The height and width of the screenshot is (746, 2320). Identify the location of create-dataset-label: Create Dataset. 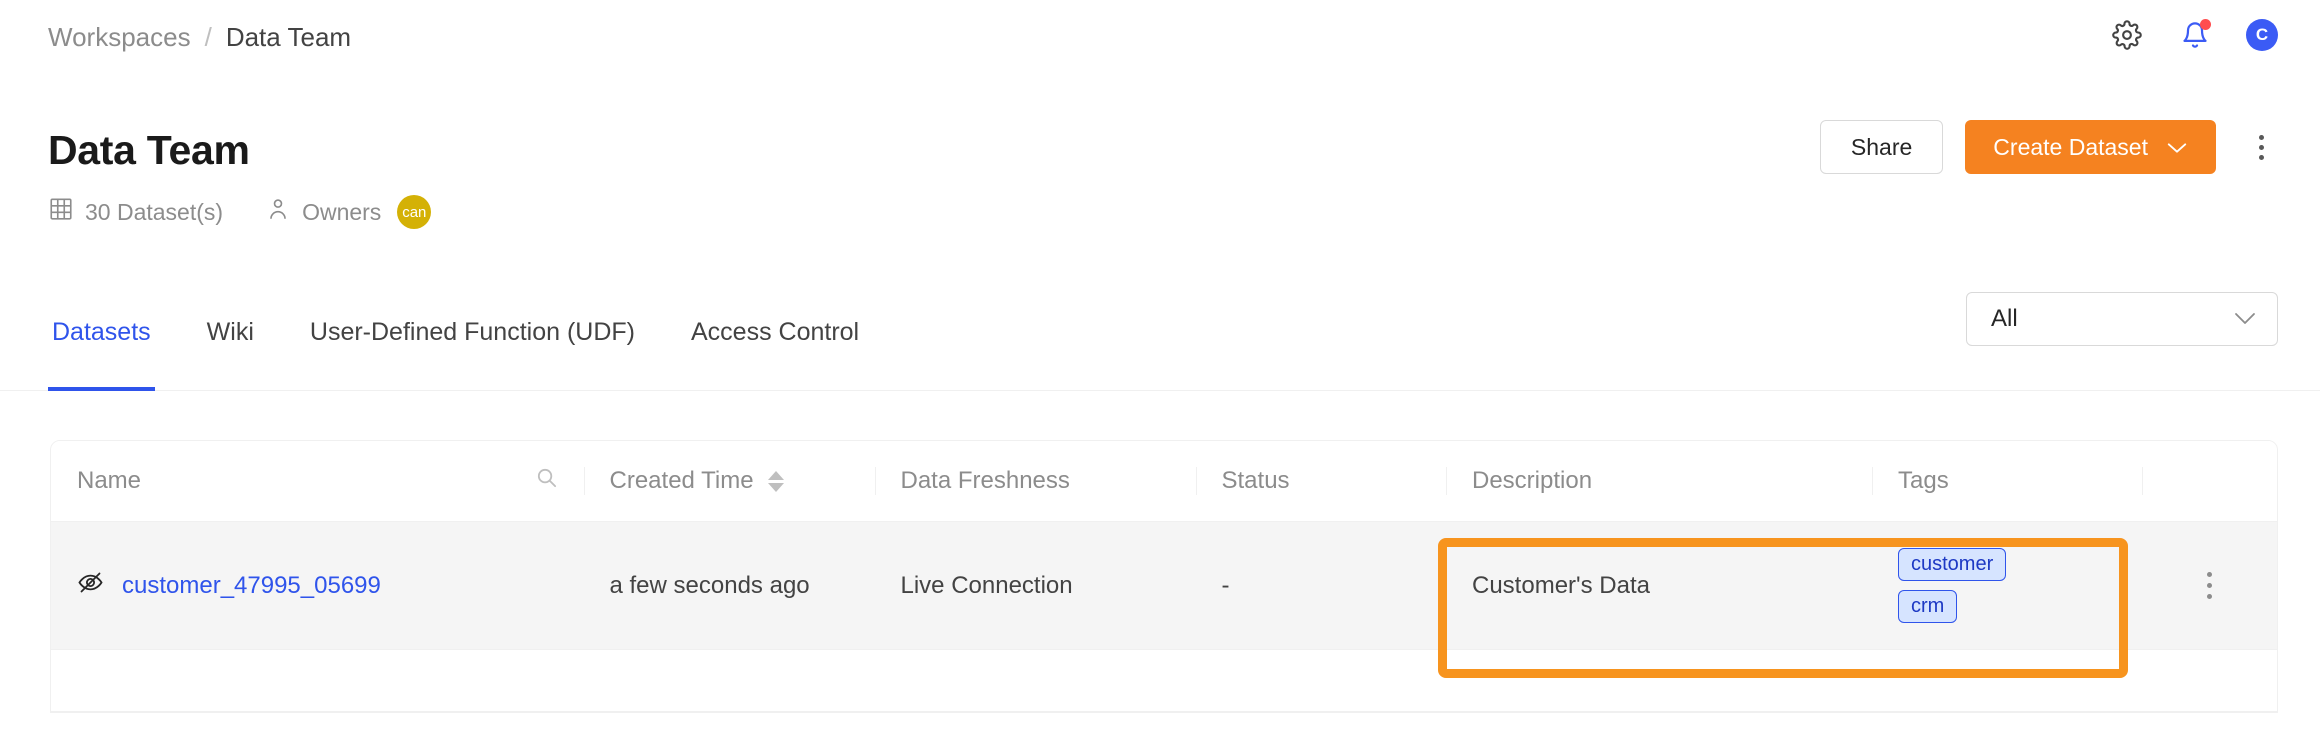
(2070, 146).